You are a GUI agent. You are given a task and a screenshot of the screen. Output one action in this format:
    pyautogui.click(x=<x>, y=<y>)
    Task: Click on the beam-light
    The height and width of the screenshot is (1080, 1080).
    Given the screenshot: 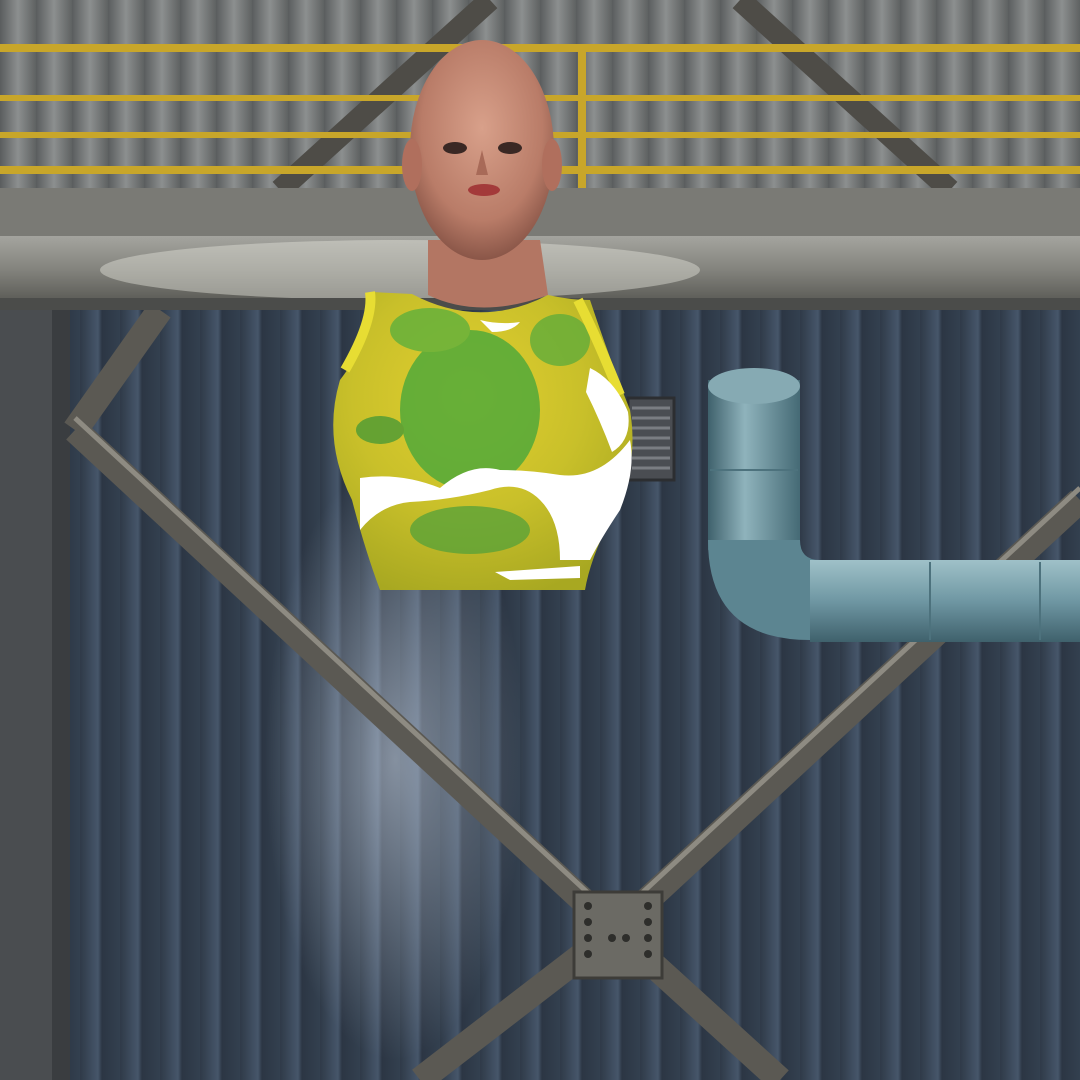 What is the action you would take?
    pyautogui.click(x=400, y=270)
    